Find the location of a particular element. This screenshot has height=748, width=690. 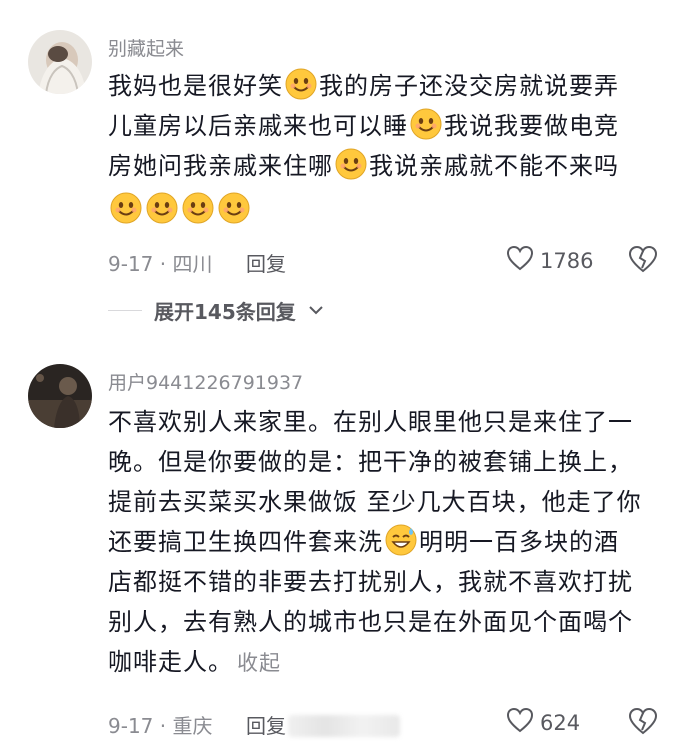

text-segment: 儿童房以后亲戚来也可以睡 is located at coordinates (258, 126).